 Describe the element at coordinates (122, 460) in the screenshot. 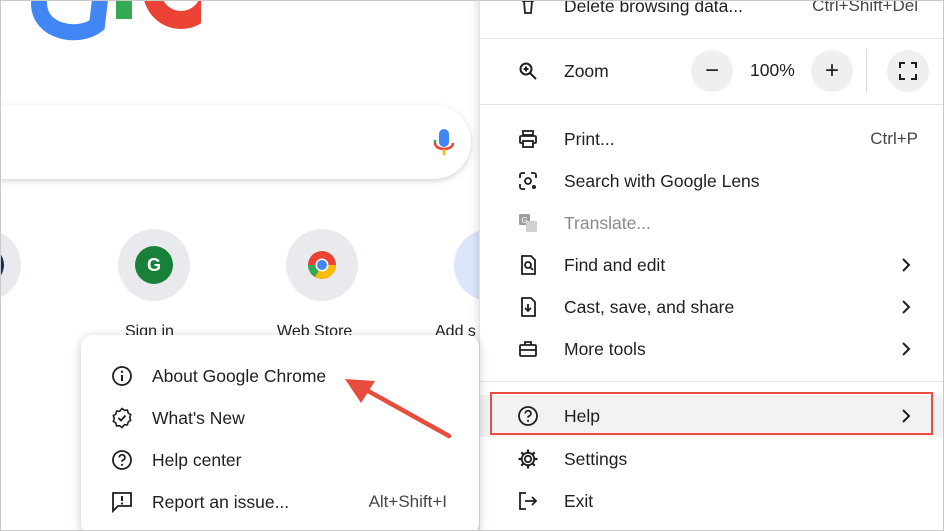

I see `help-circle-icon` at that location.